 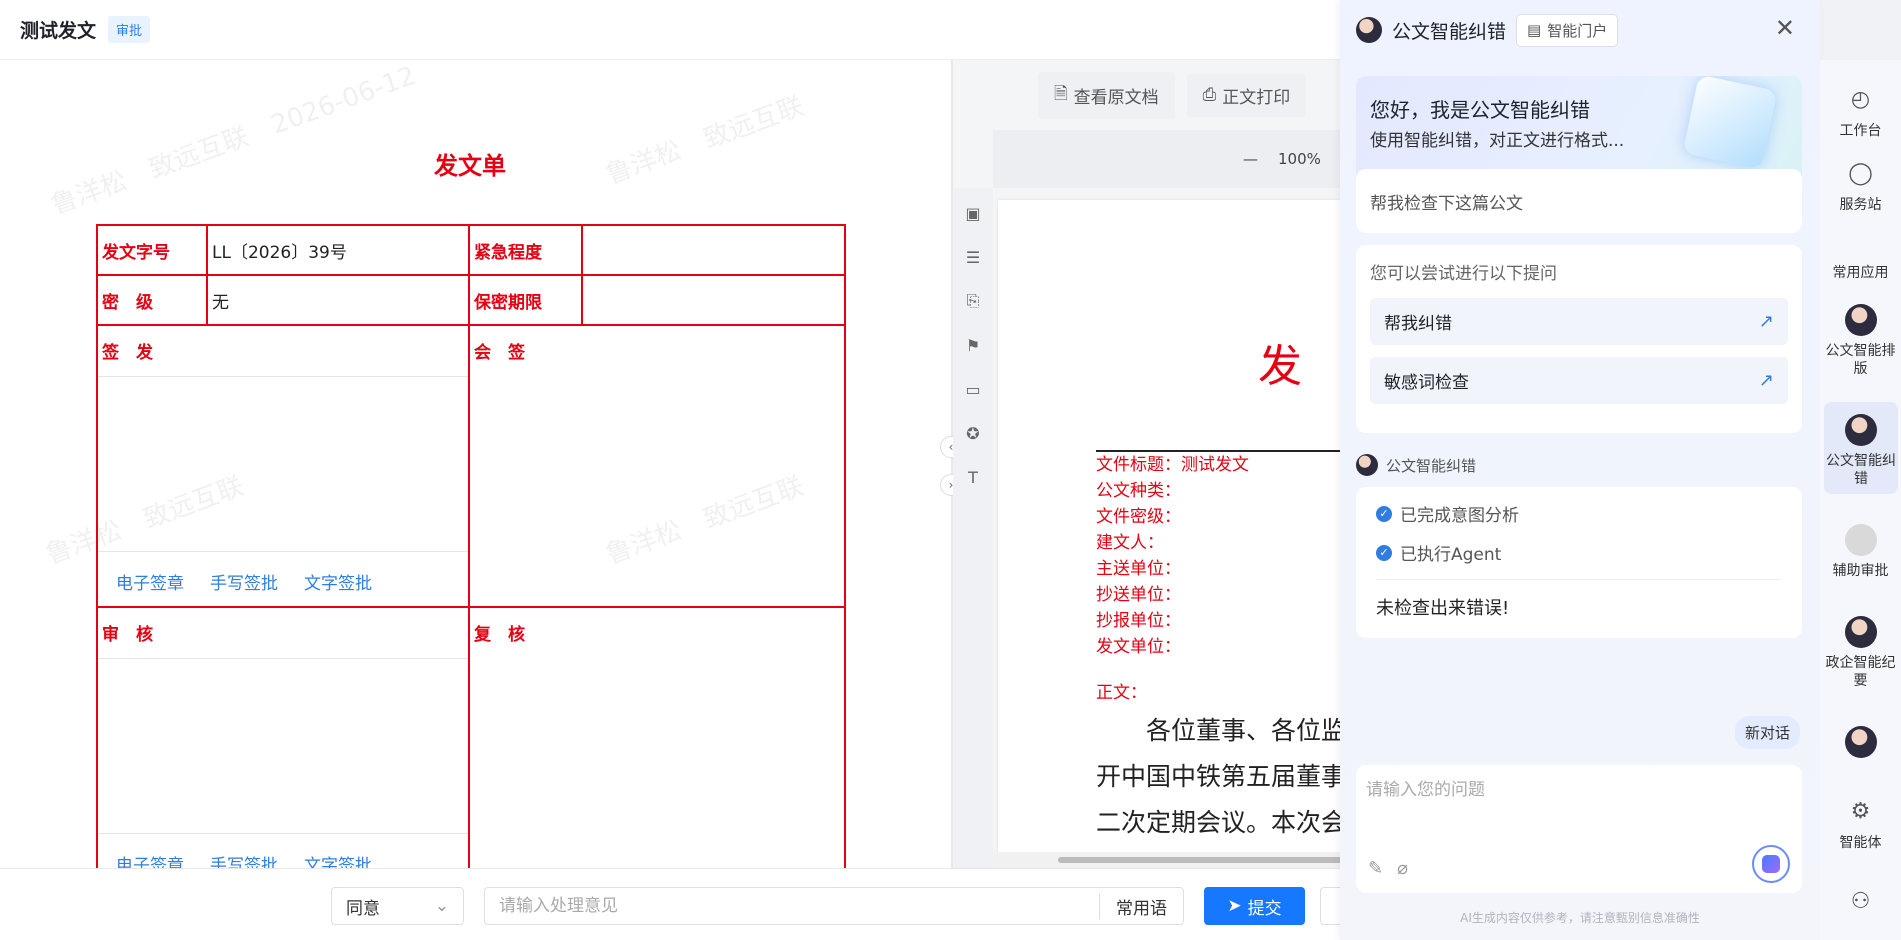 What do you see at coordinates (973, 301) in the screenshot?
I see `attachment-icon: ⎘` at bounding box center [973, 301].